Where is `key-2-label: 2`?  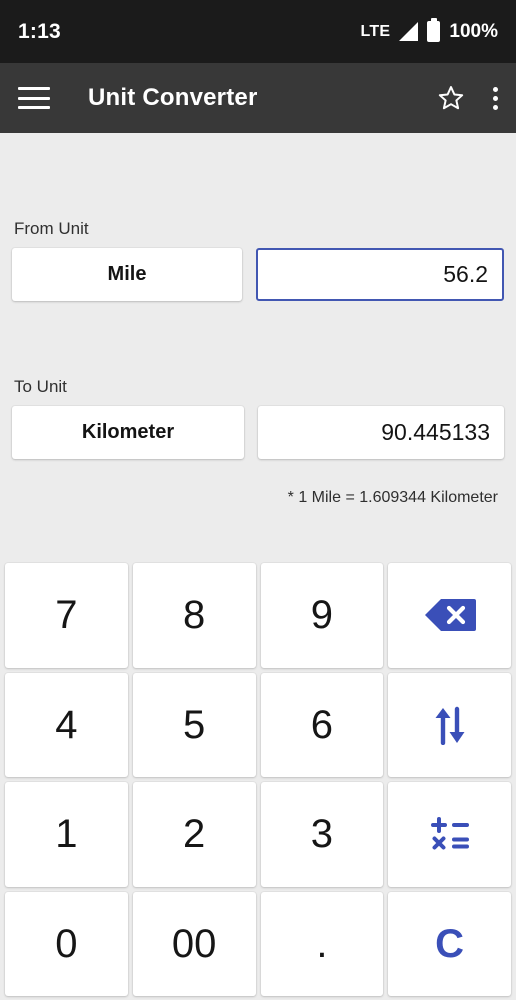
key-2-label: 2 is located at coordinates (194, 834).